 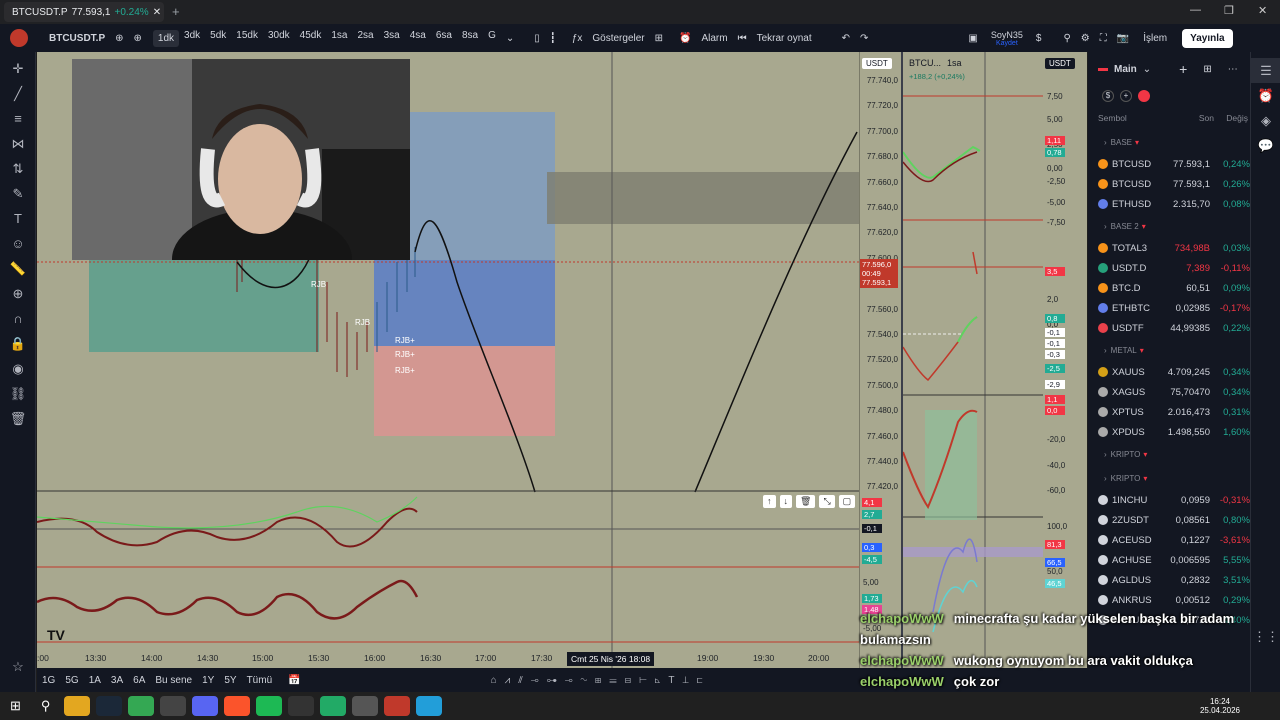 What do you see at coordinates (77, 706) in the screenshot?
I see `file-explorer-icon` at bounding box center [77, 706].